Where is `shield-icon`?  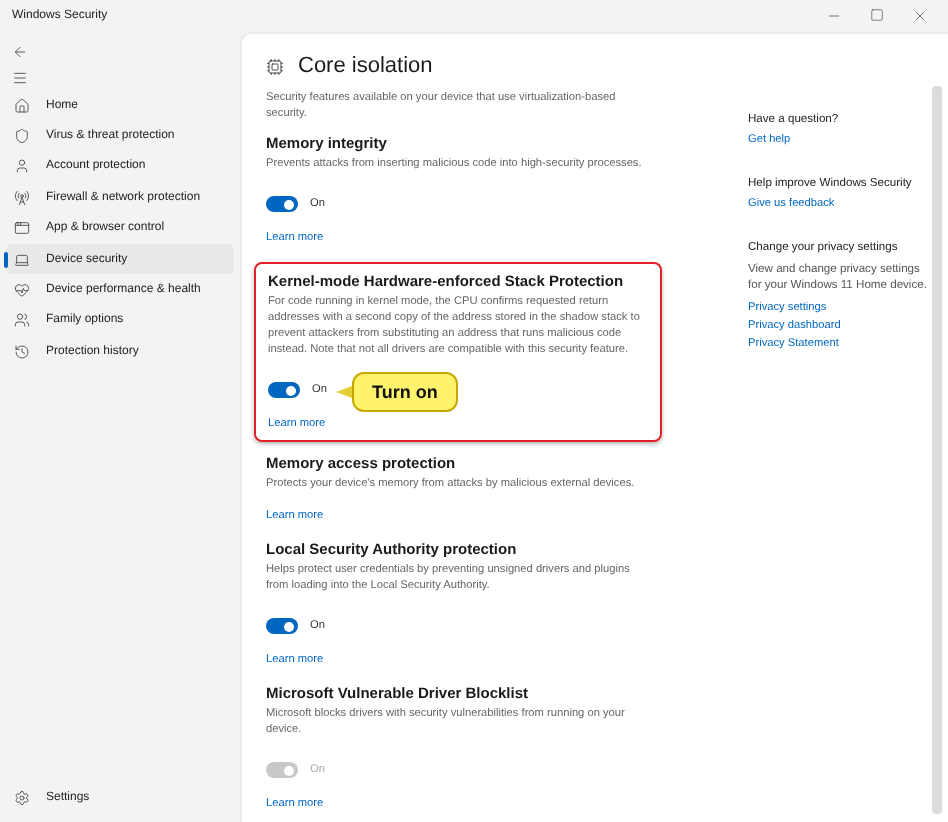
shield-icon is located at coordinates (22, 136).